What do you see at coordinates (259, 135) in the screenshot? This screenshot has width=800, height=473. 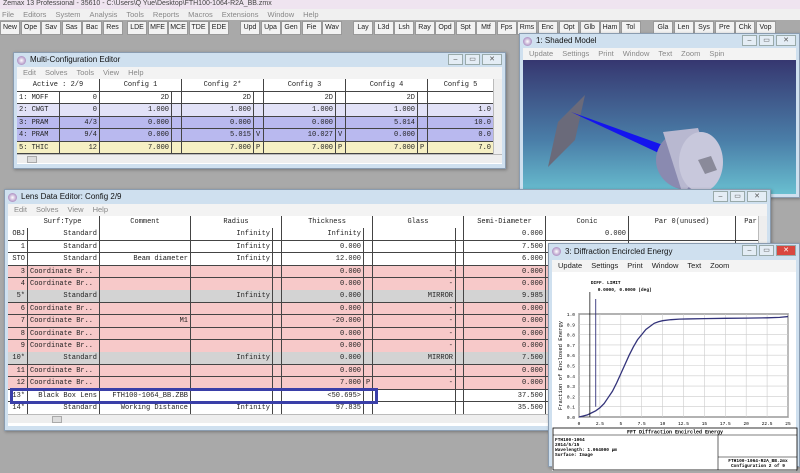 I see `mce-solve-marker: V` at bounding box center [259, 135].